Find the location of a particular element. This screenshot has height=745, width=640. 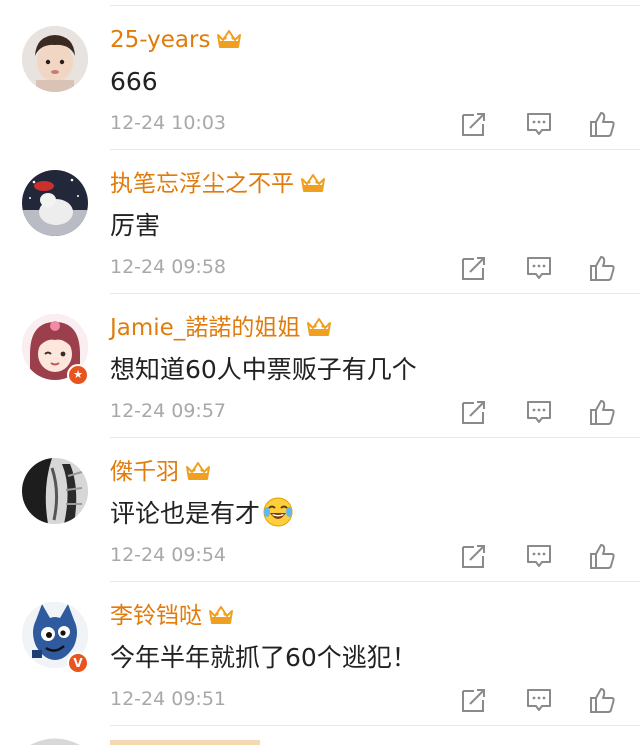

username: Jamie_諾諾的姐姐 is located at coordinates (221, 328).